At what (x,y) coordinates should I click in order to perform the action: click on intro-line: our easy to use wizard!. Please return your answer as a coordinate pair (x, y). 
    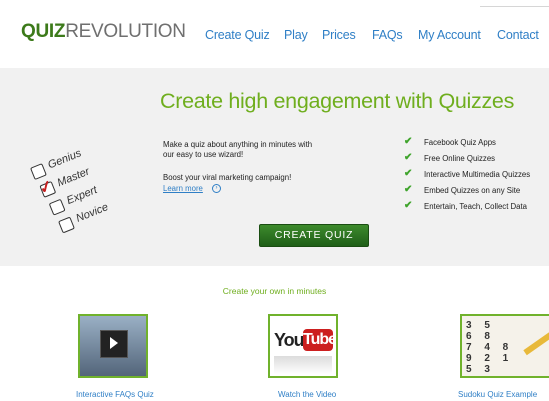
    Looking at the image, I should click on (203, 154).